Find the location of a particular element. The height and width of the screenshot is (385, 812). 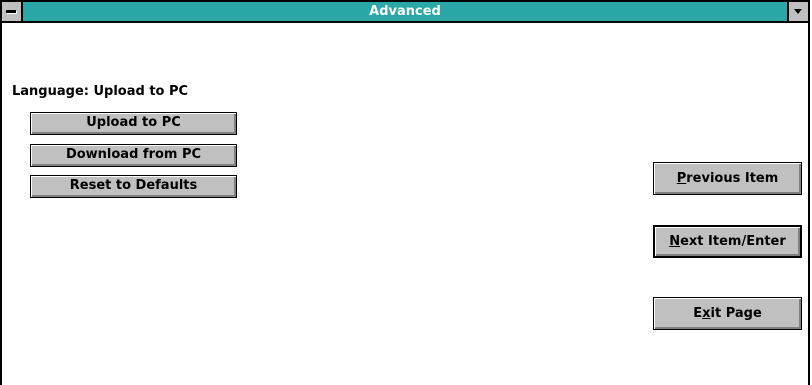

exit-page-button: Exit Page is located at coordinates (727, 313).